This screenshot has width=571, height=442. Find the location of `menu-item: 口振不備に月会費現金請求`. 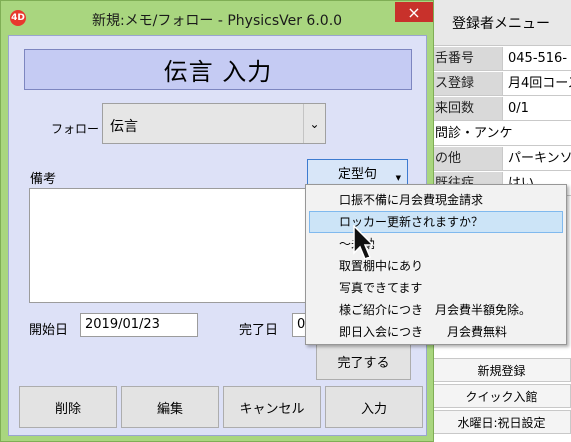

menu-item: 口振不備に月会費現金請求 is located at coordinates (436, 200).